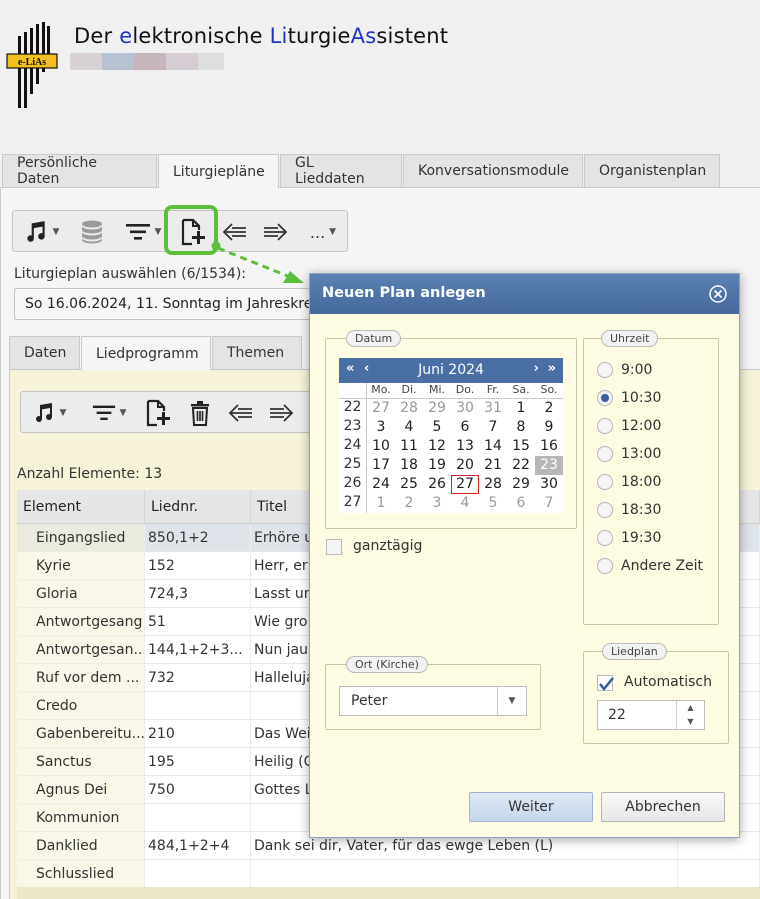 Image resolution: width=760 pixels, height=899 pixels. Describe the element at coordinates (536, 368) in the screenshot. I see `next-month-button: ›` at that location.